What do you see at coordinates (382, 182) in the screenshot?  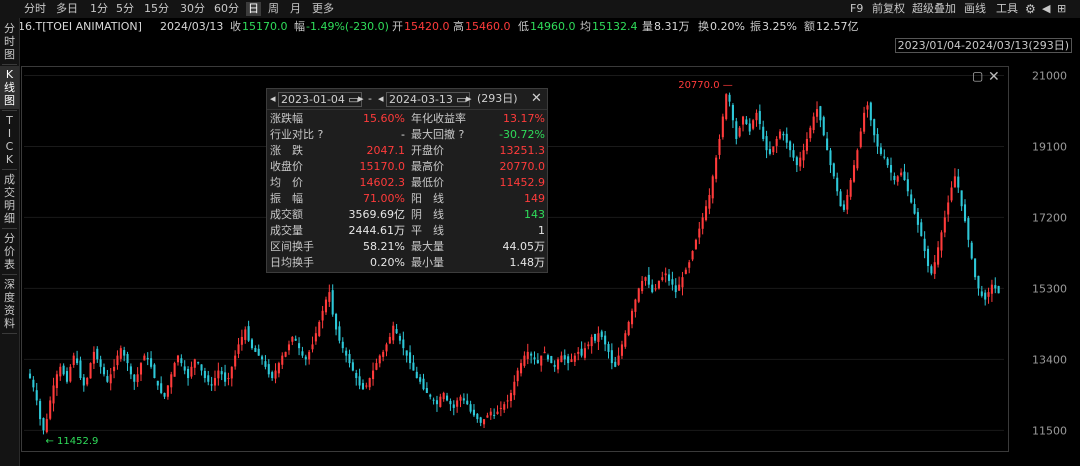 I see `stat-value: 14602.3` at bounding box center [382, 182].